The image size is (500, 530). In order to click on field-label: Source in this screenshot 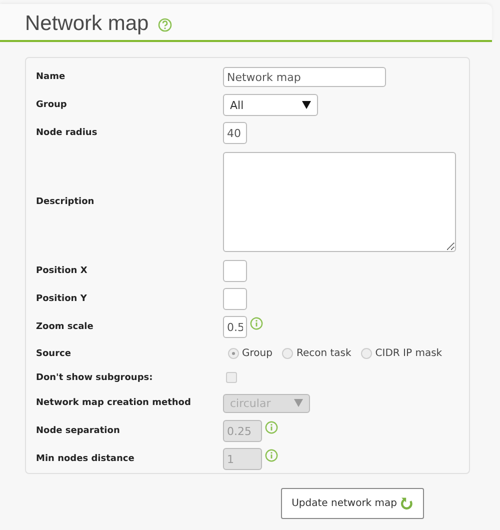, I will do `click(54, 353)`.